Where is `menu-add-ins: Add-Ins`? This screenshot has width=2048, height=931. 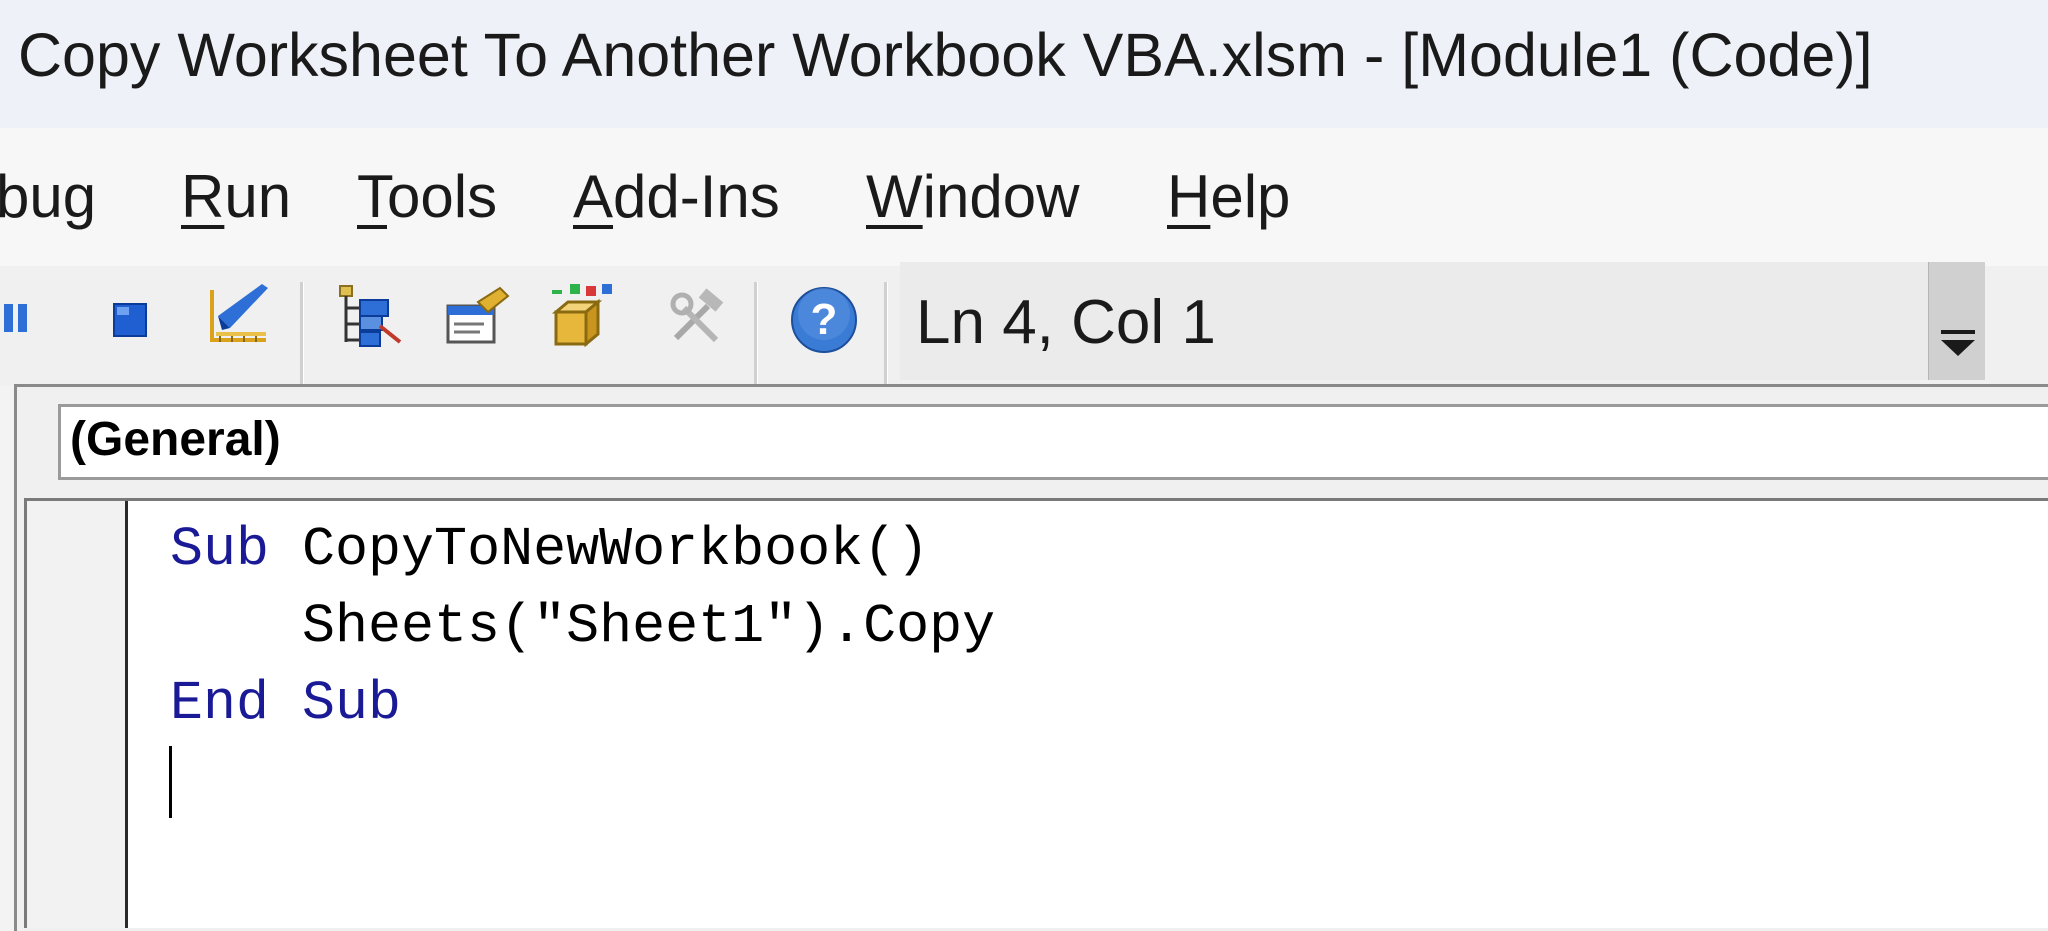
menu-add-ins: Add-Ins is located at coordinates (676, 196).